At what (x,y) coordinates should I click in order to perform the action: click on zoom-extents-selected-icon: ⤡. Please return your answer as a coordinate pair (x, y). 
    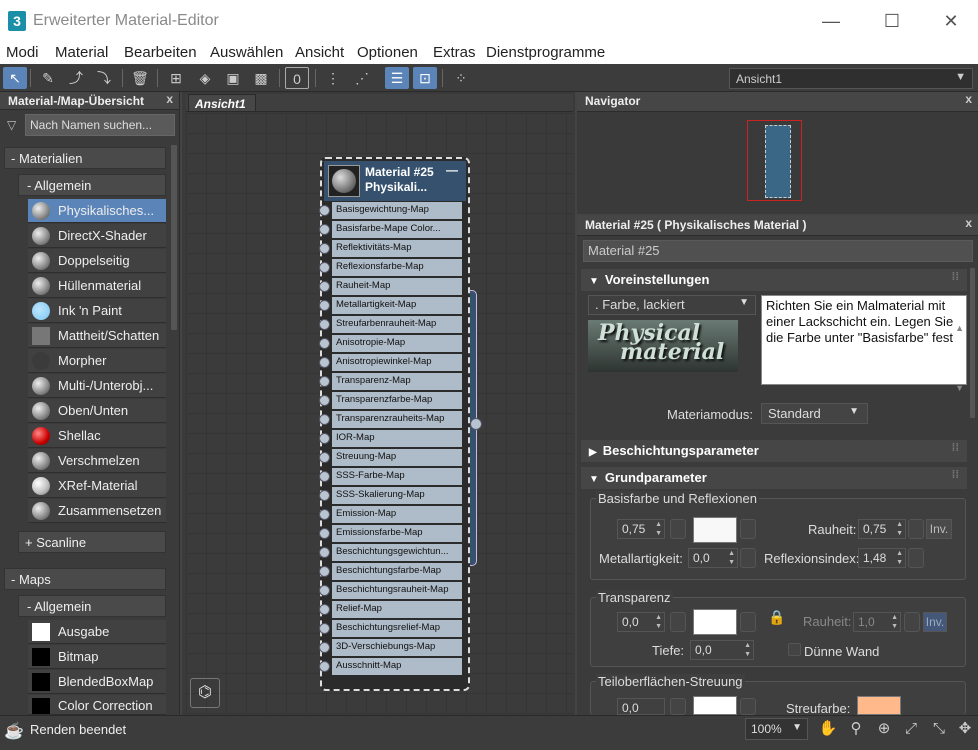
    Looking at the image, I should click on (939, 729).